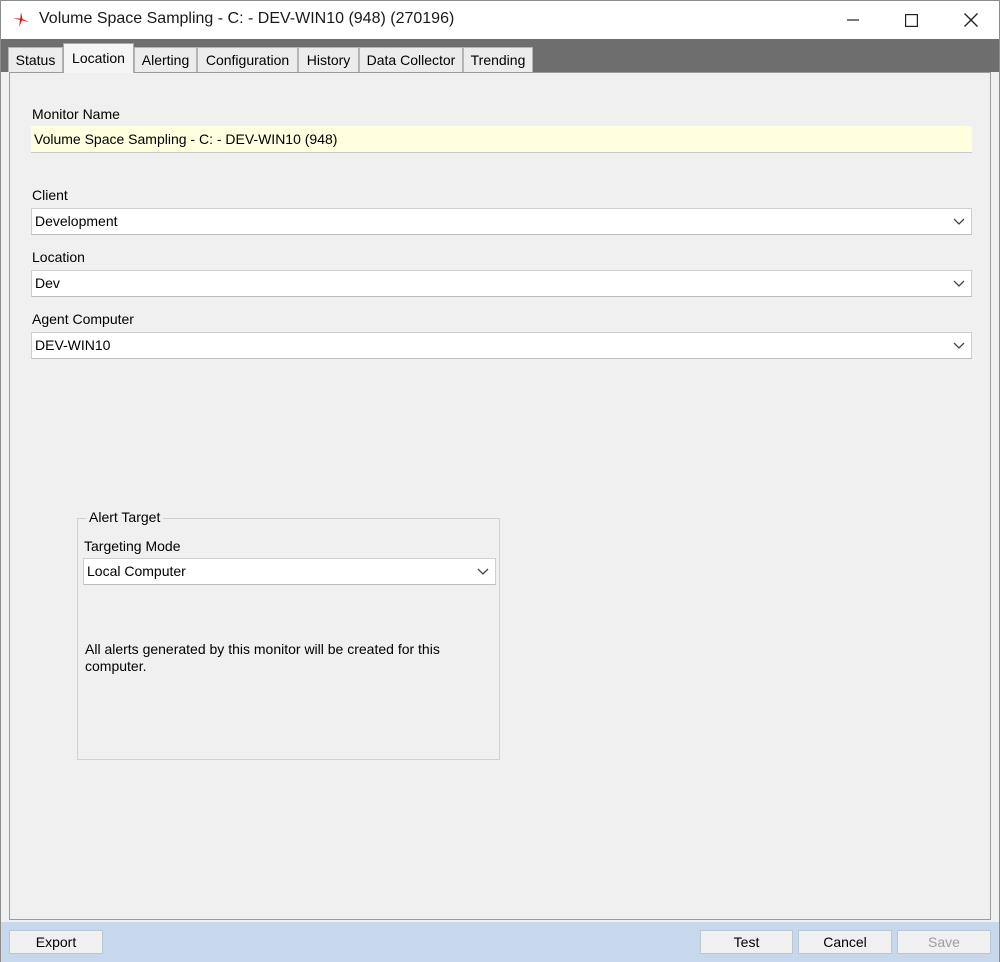 This screenshot has height=962, width=1000. Describe the element at coordinates (76, 221) in the screenshot. I see `client-dropdown-value: Development` at that location.